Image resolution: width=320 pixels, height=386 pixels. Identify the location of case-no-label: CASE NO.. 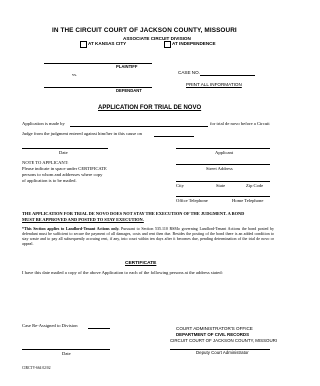
(189, 72).